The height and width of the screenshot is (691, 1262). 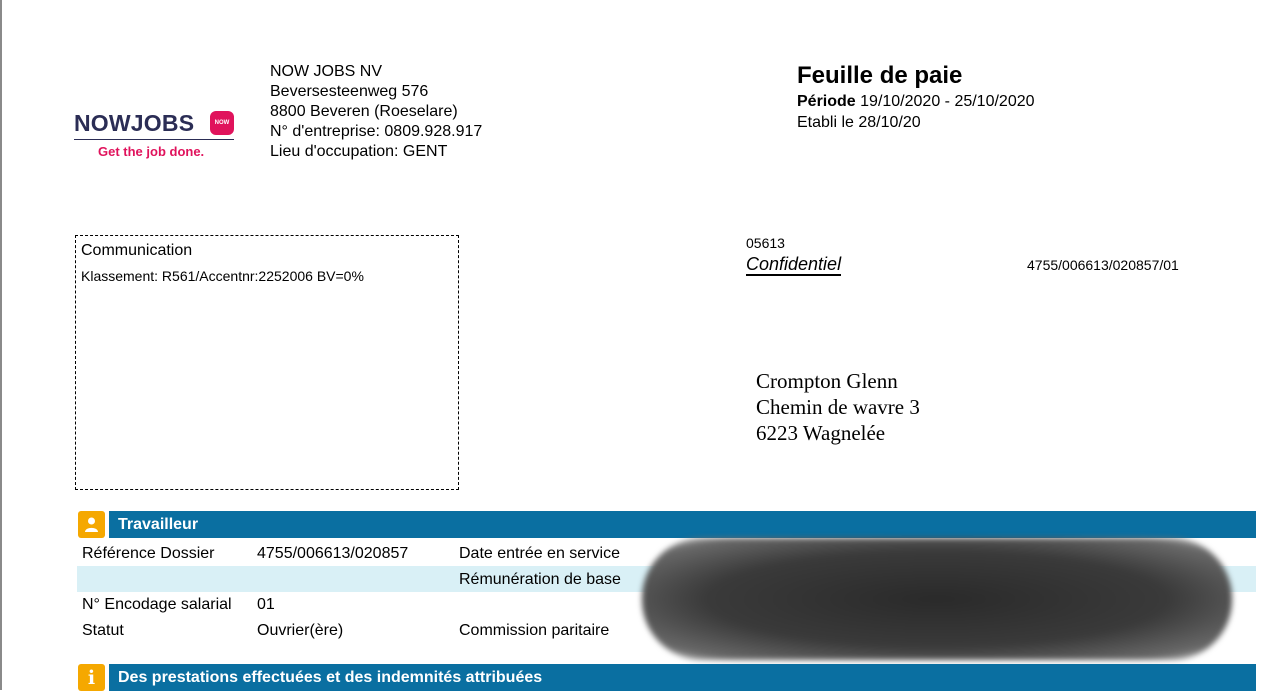 What do you see at coordinates (821, 433) in the screenshot?
I see `recipient-city: 6223 Wagnelée` at bounding box center [821, 433].